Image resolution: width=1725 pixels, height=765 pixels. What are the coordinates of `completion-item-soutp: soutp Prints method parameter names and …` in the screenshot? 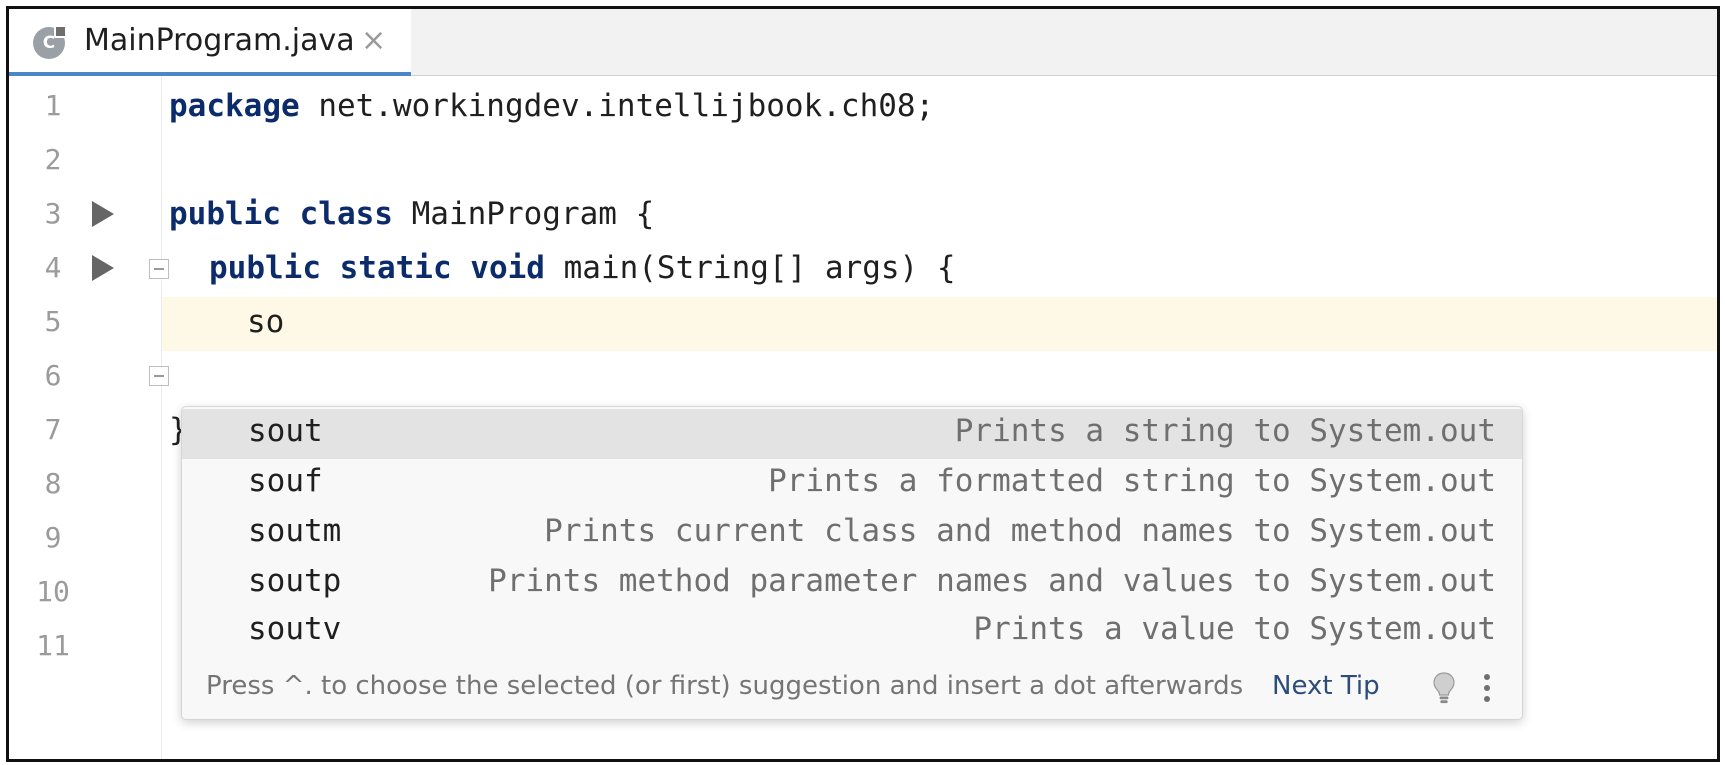 It's located at (852, 584).